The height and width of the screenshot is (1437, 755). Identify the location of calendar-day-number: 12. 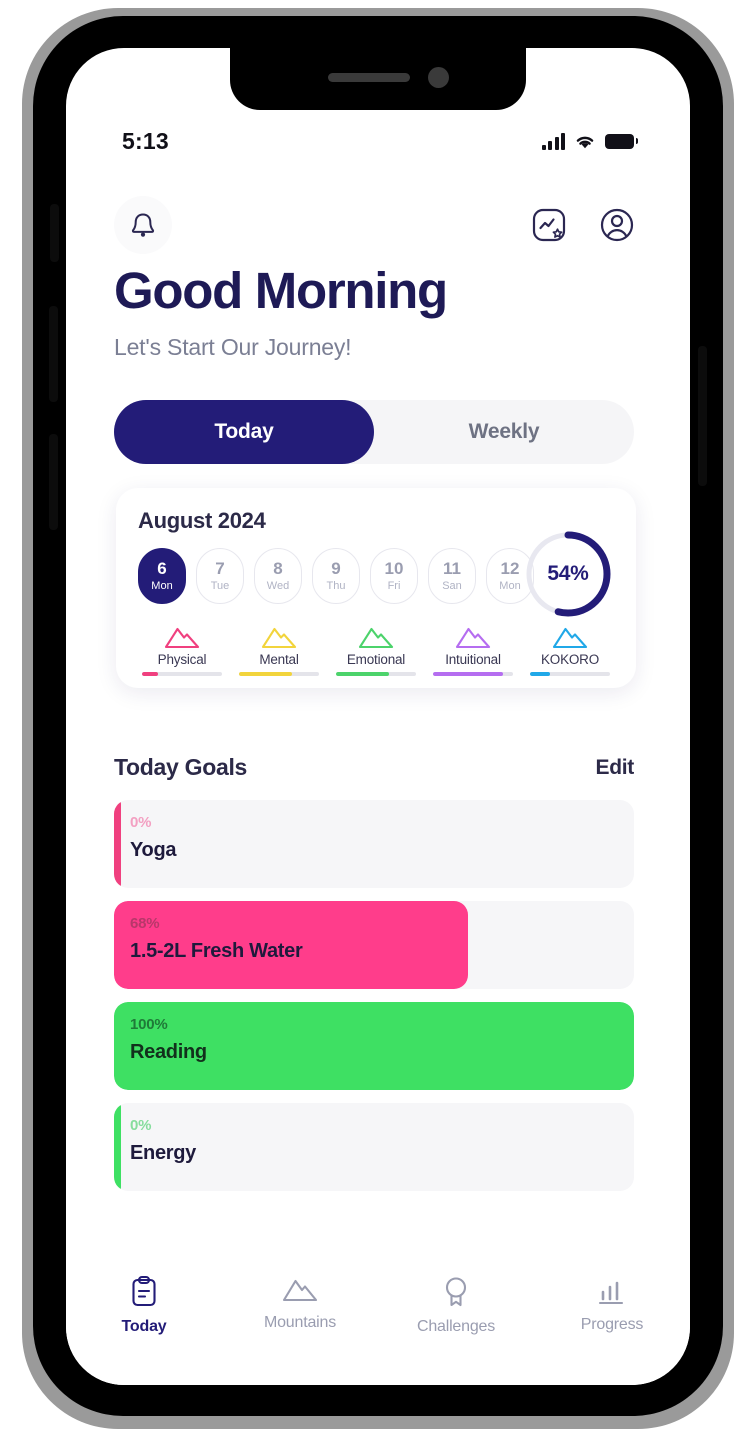
(510, 568).